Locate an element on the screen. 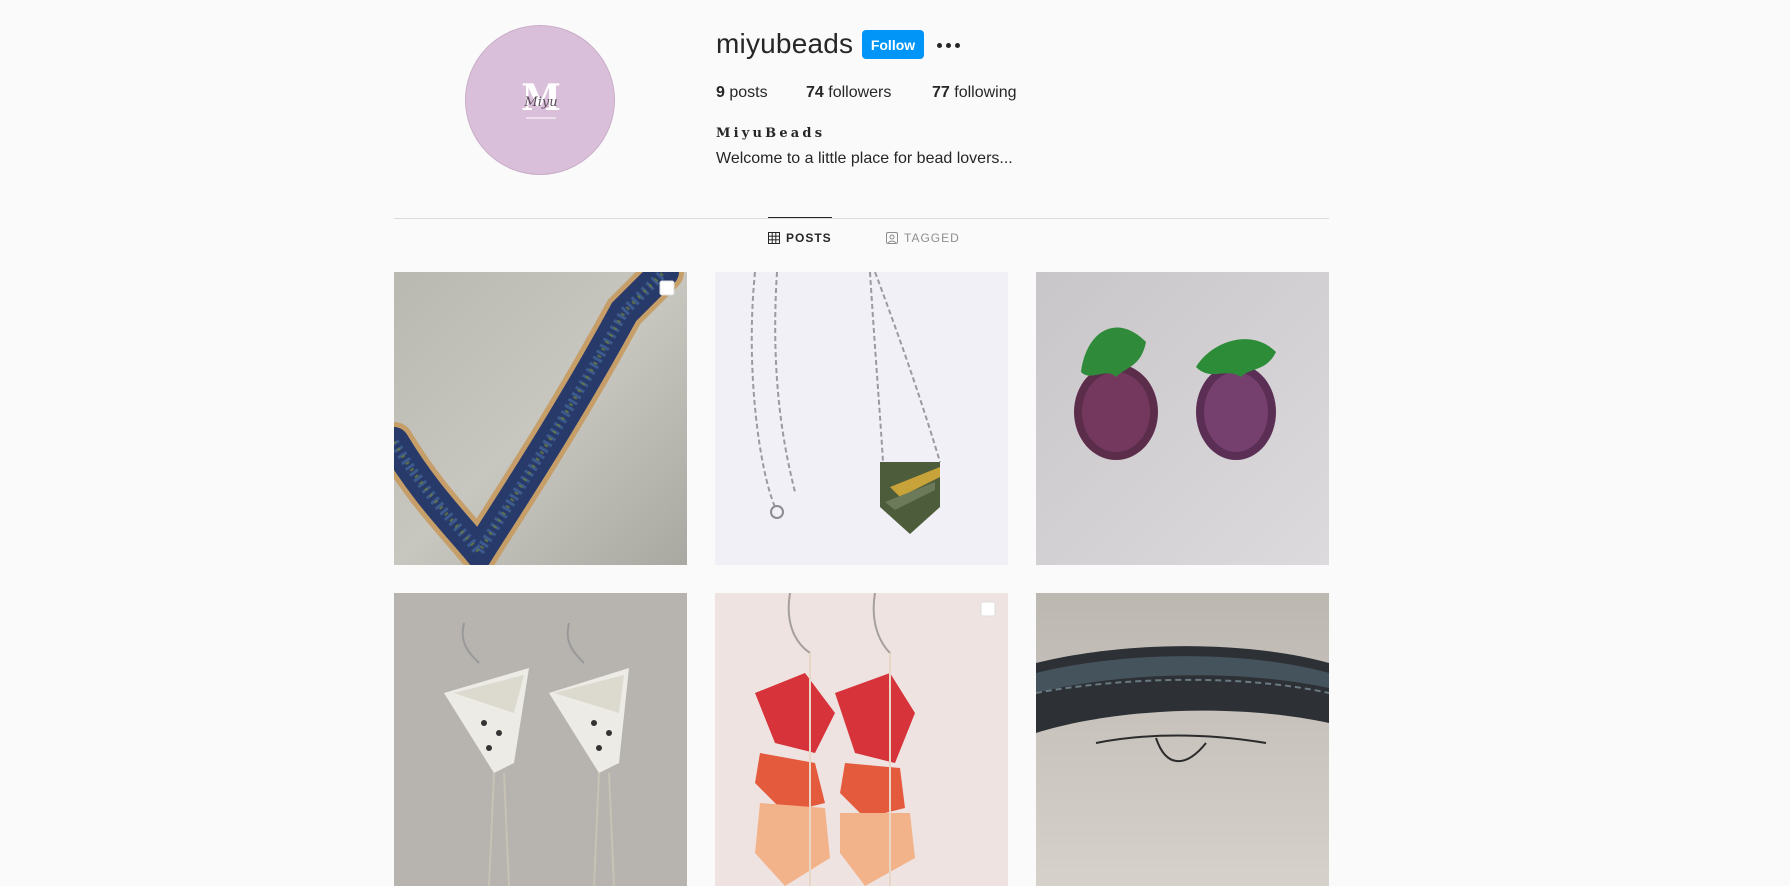  stat-following: 77 following is located at coordinates (974, 93).